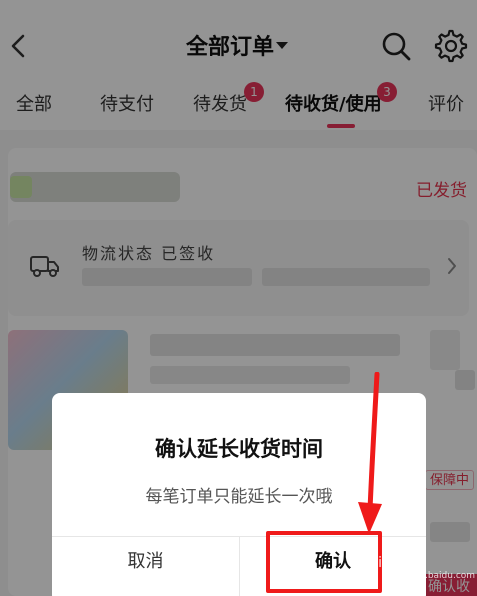 The height and width of the screenshot is (596, 477). I want to click on red-arrow-icon, so click(370, 453).